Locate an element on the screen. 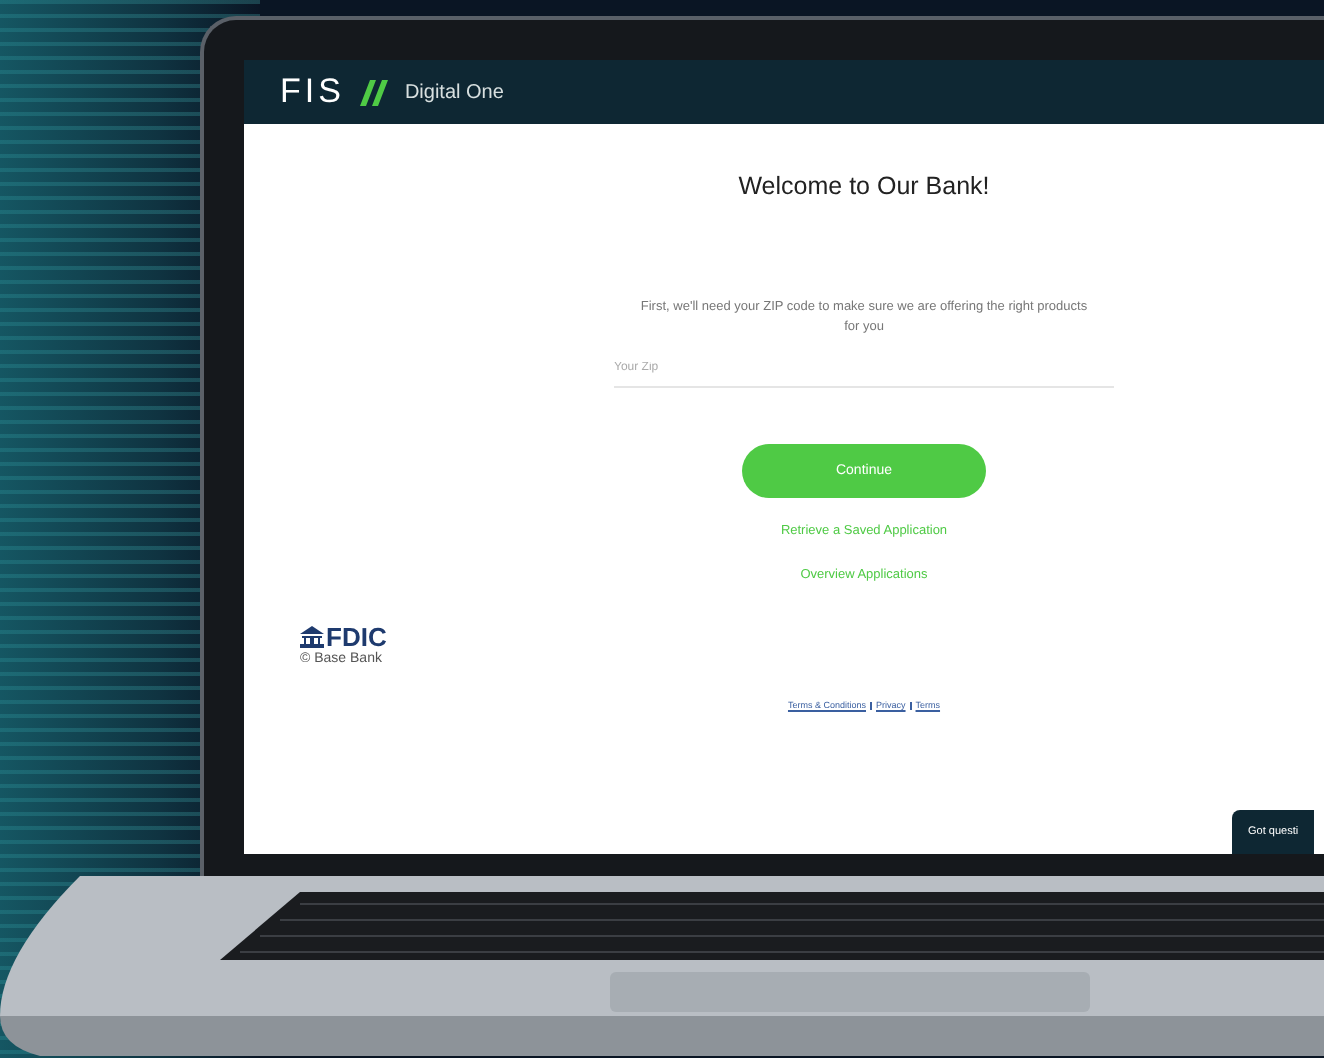 The height and width of the screenshot is (1058, 1324). slash-logo-icon is located at coordinates (374, 92).